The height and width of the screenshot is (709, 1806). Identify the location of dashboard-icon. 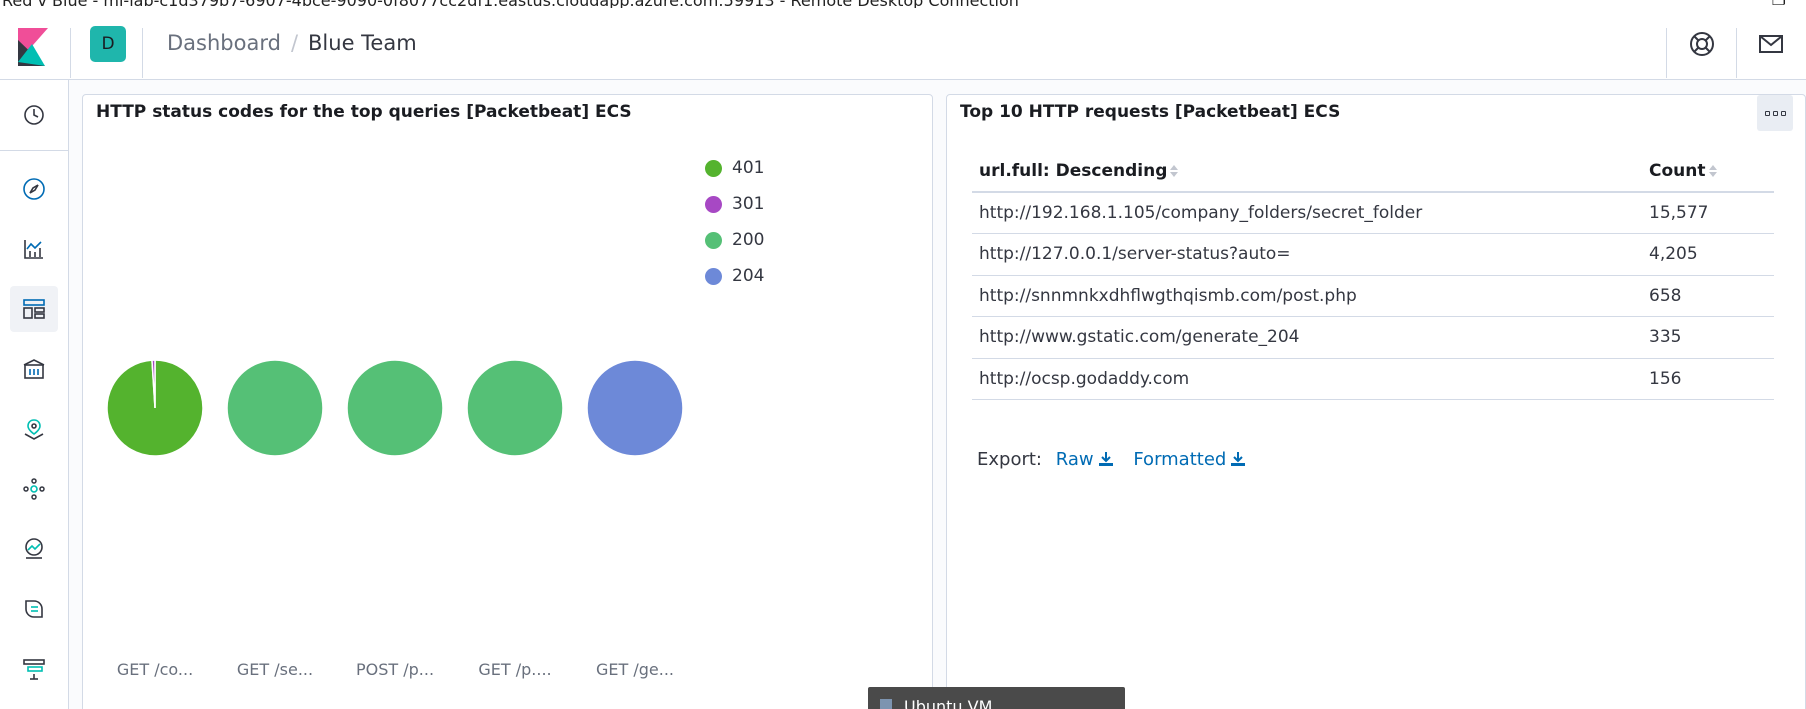
(34, 309).